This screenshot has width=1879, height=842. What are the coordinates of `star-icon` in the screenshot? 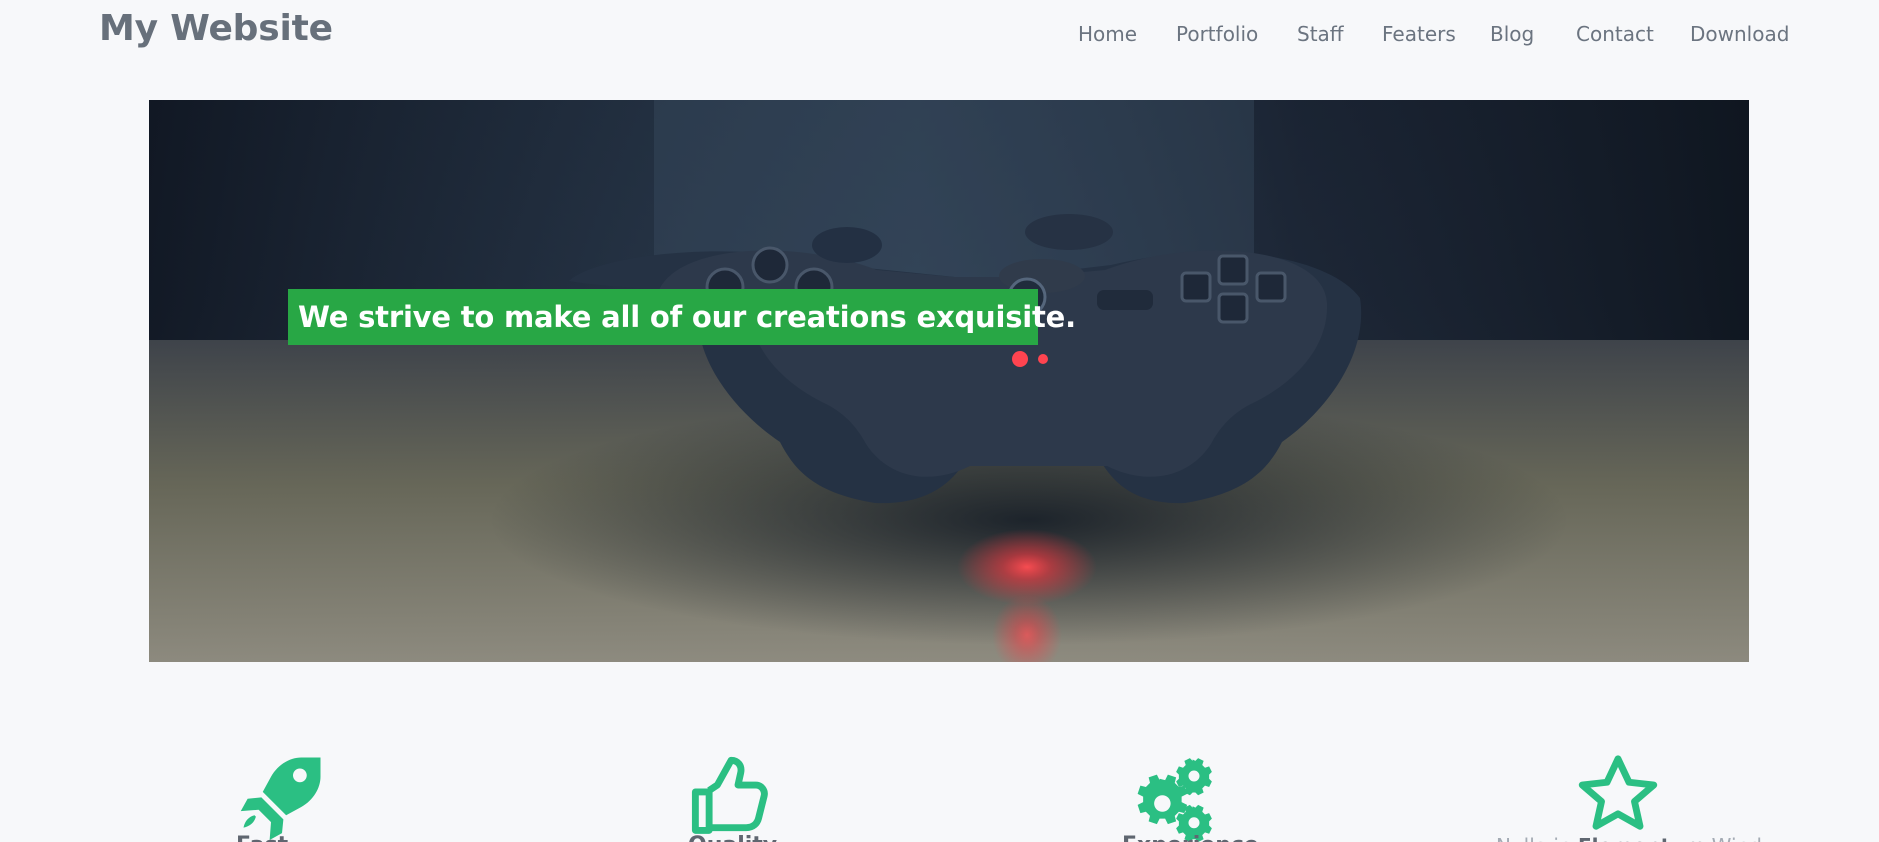 It's located at (1618, 792).